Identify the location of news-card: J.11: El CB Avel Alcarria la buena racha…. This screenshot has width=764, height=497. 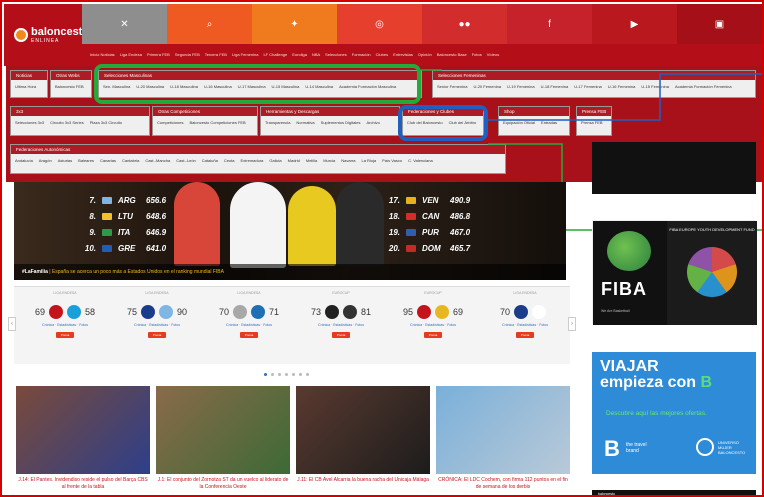
(363, 435).